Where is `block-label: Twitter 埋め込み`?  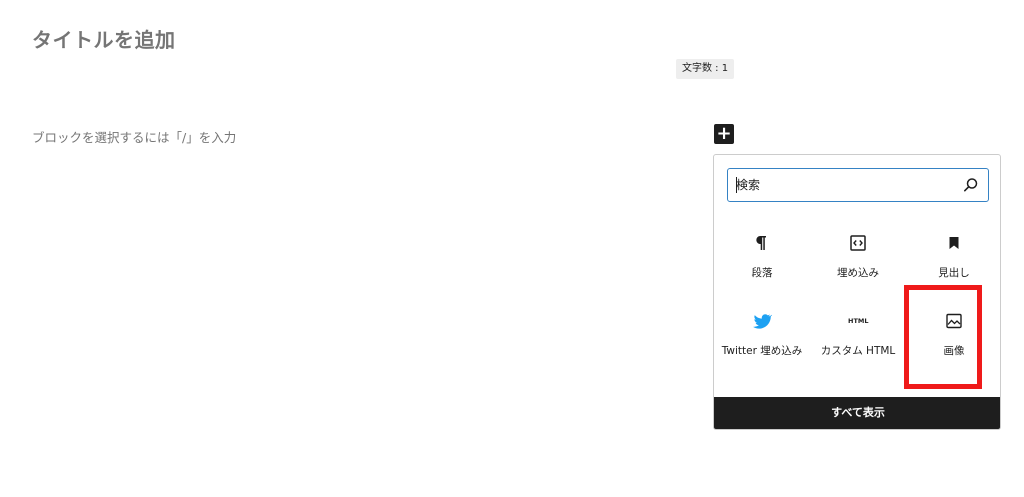
block-label: Twitter 埋め込み is located at coordinates (762, 351).